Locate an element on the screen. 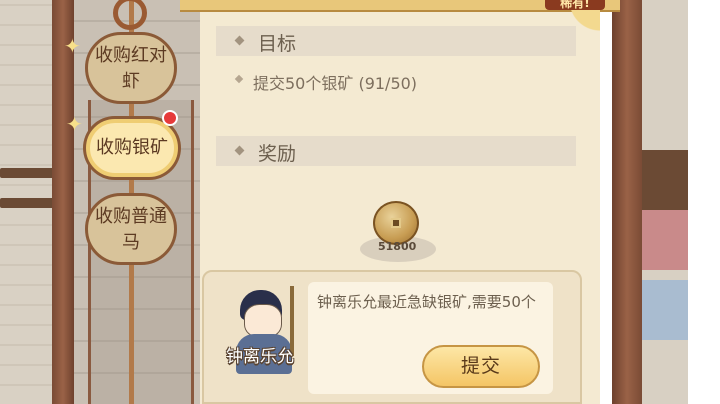 The width and height of the screenshot is (720, 404). reward-title: 奖励 is located at coordinates (277, 154).